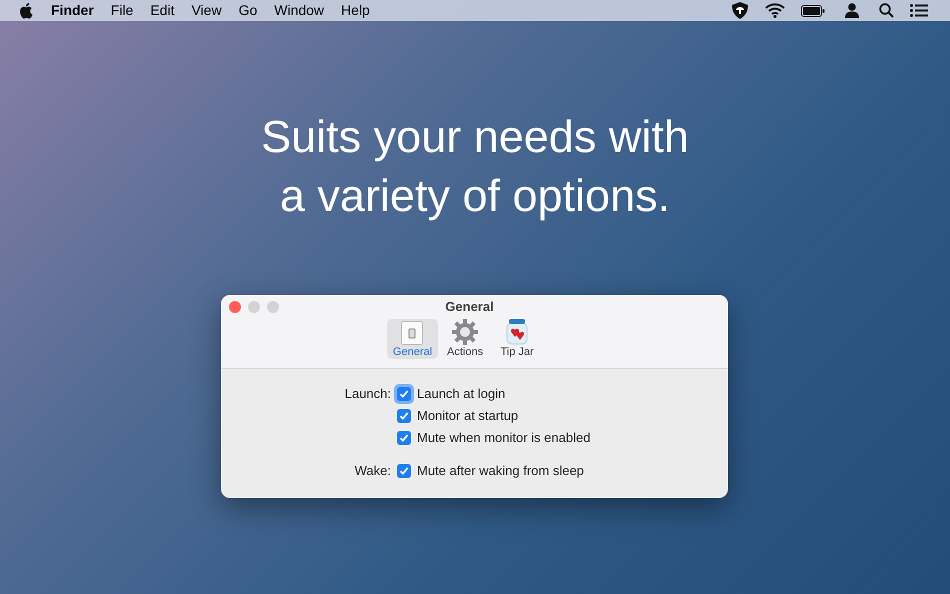 The width and height of the screenshot is (950, 594). I want to click on menu-item: Help, so click(355, 10).